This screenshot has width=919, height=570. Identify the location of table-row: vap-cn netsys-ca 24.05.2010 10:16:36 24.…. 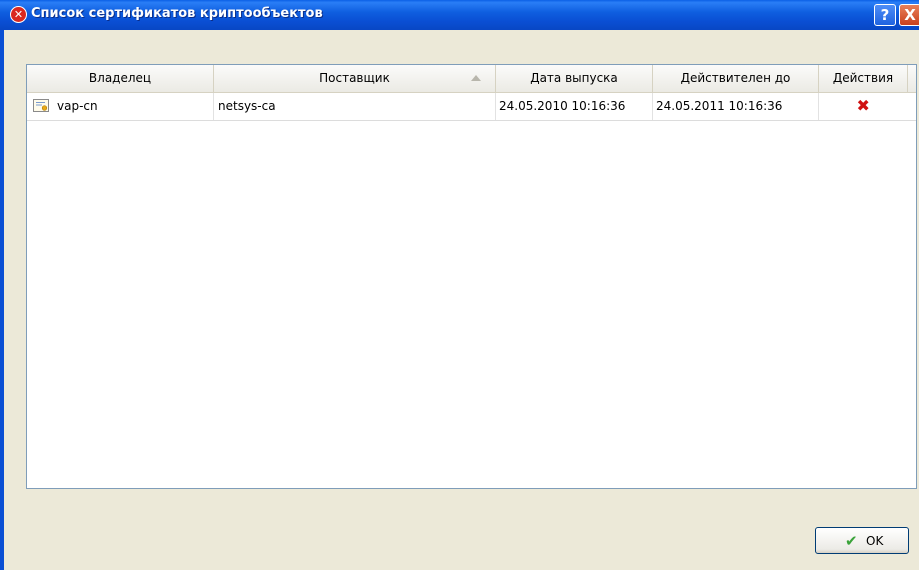
(471, 107).